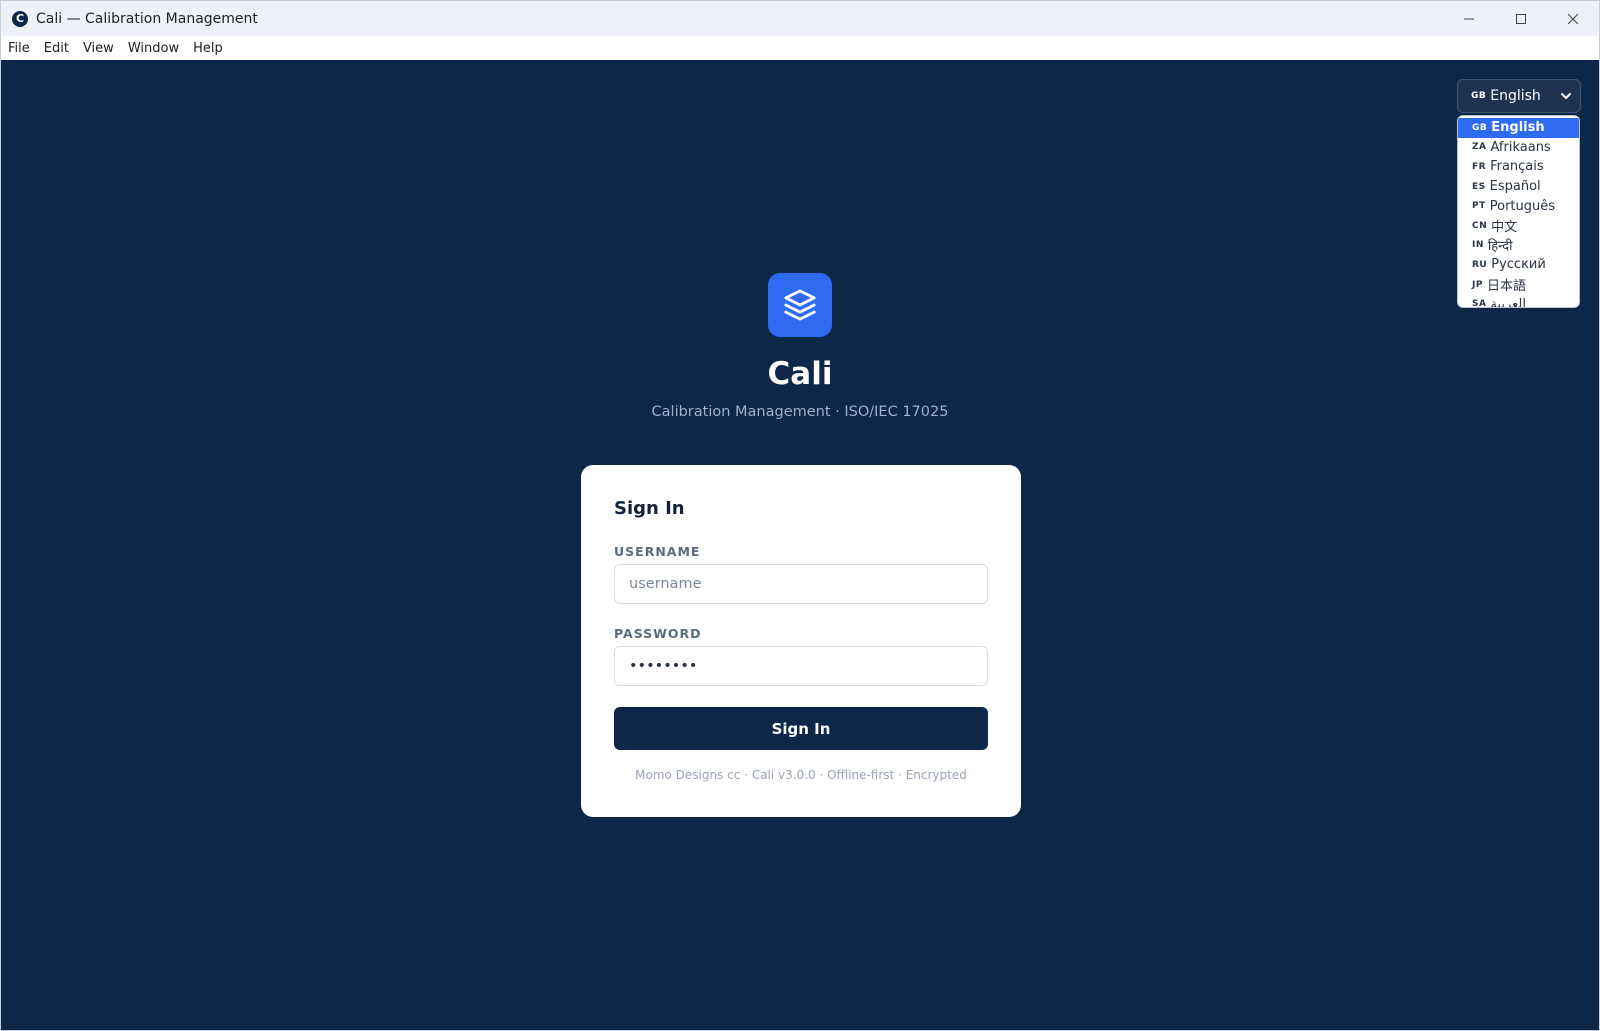 Image resolution: width=1600 pixels, height=1031 pixels. Describe the element at coordinates (657, 551) in the screenshot. I see `username-label: USERNAME` at that location.